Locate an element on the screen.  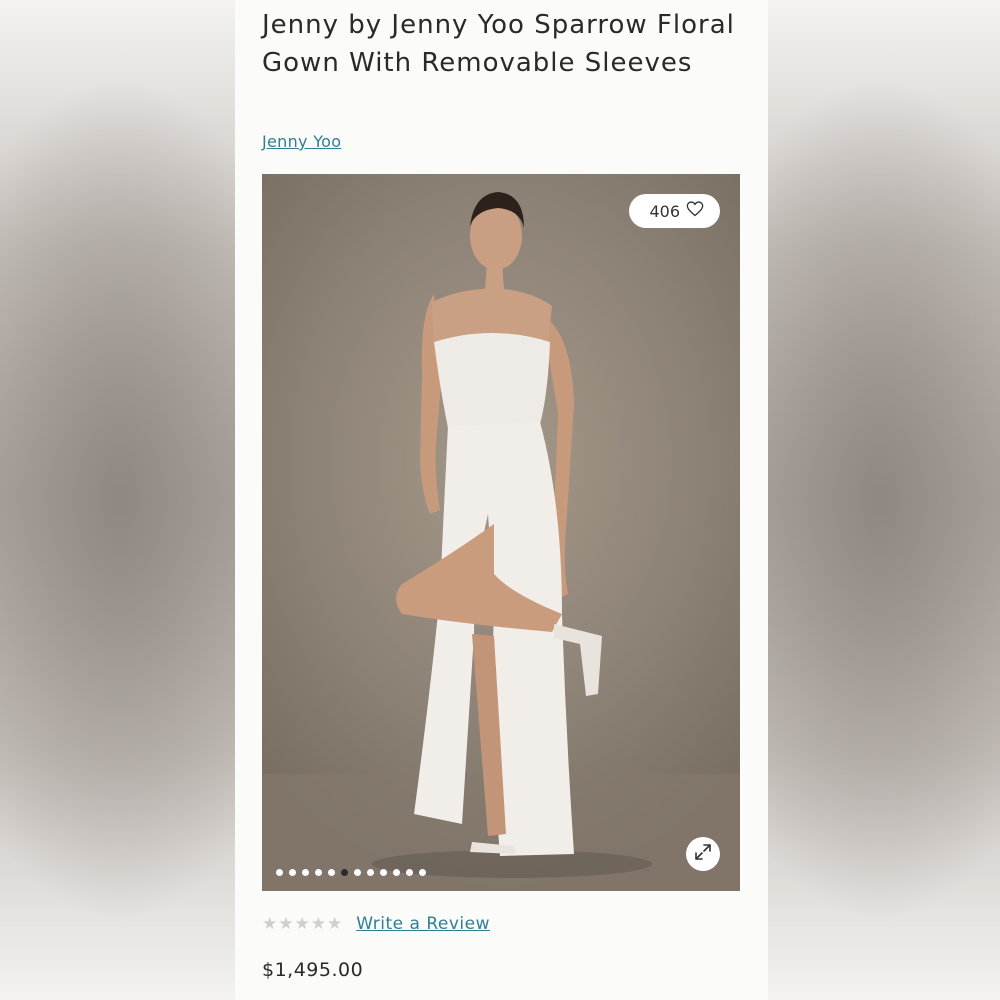
like-count-button: 406 is located at coordinates (674, 211).